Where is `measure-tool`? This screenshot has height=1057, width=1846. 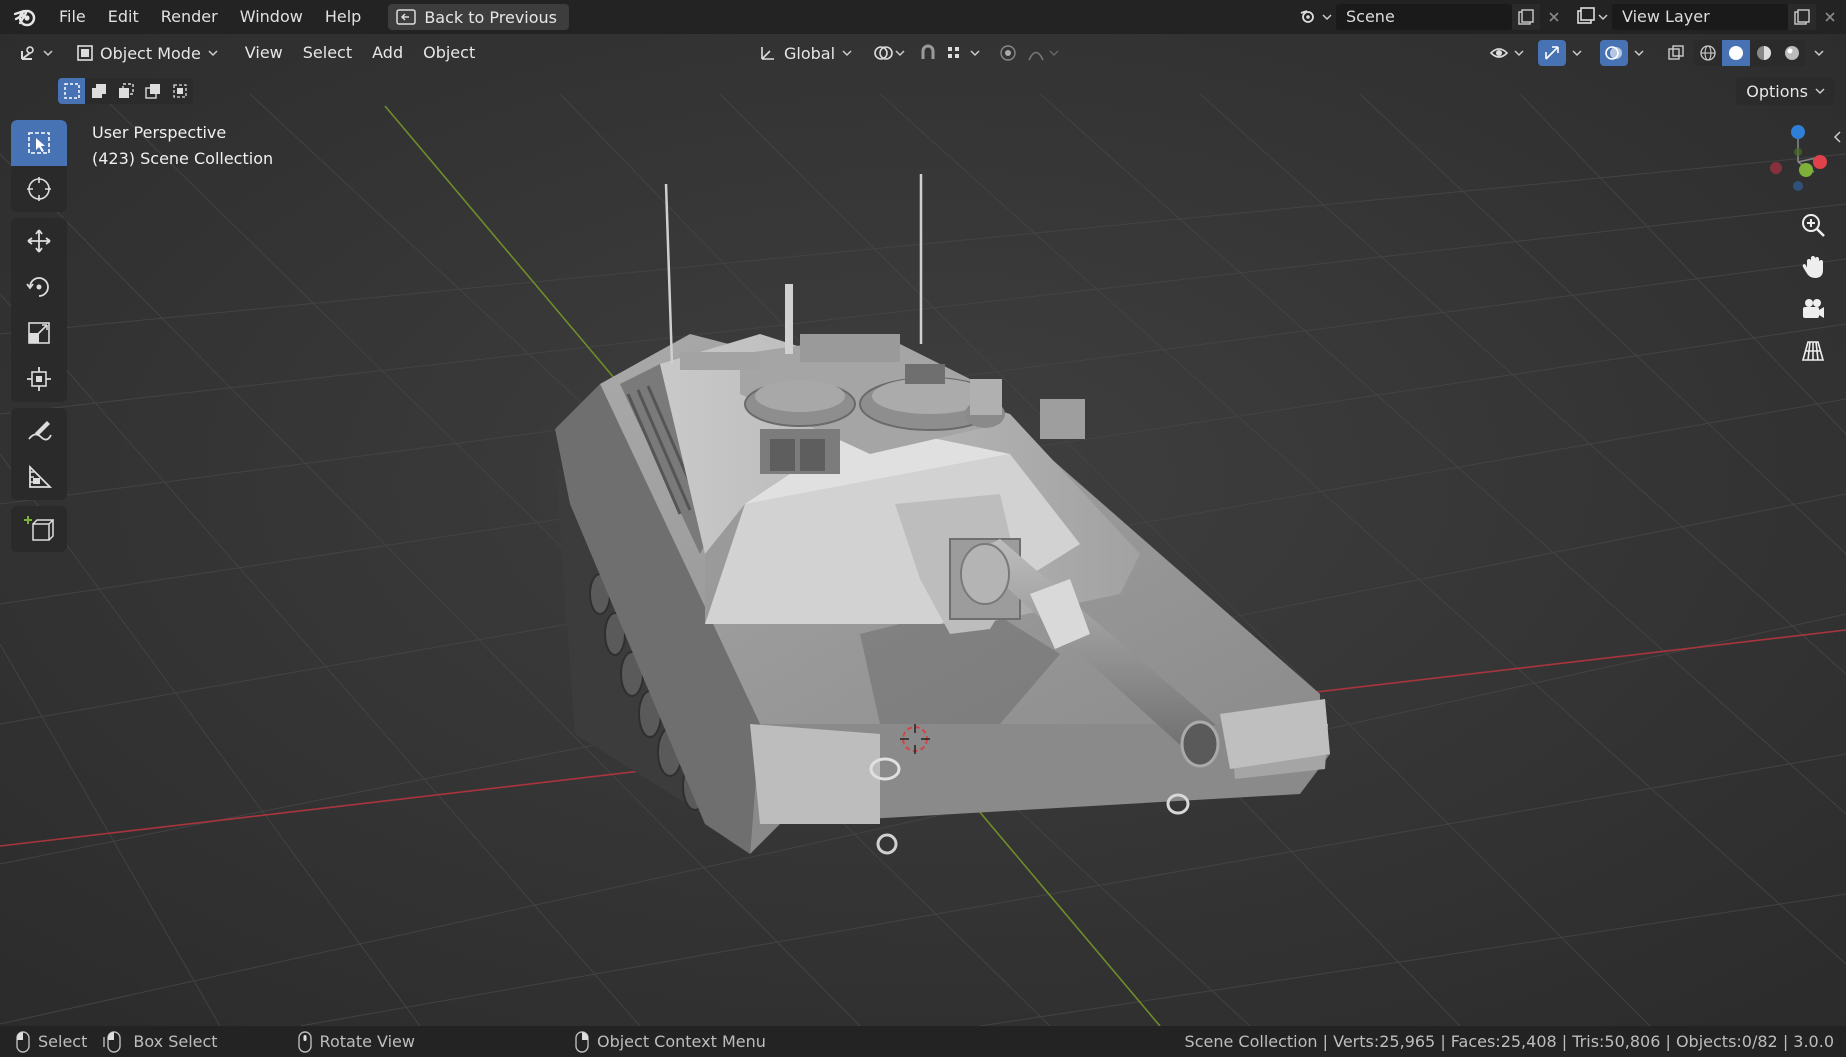 measure-tool is located at coordinates (39, 477).